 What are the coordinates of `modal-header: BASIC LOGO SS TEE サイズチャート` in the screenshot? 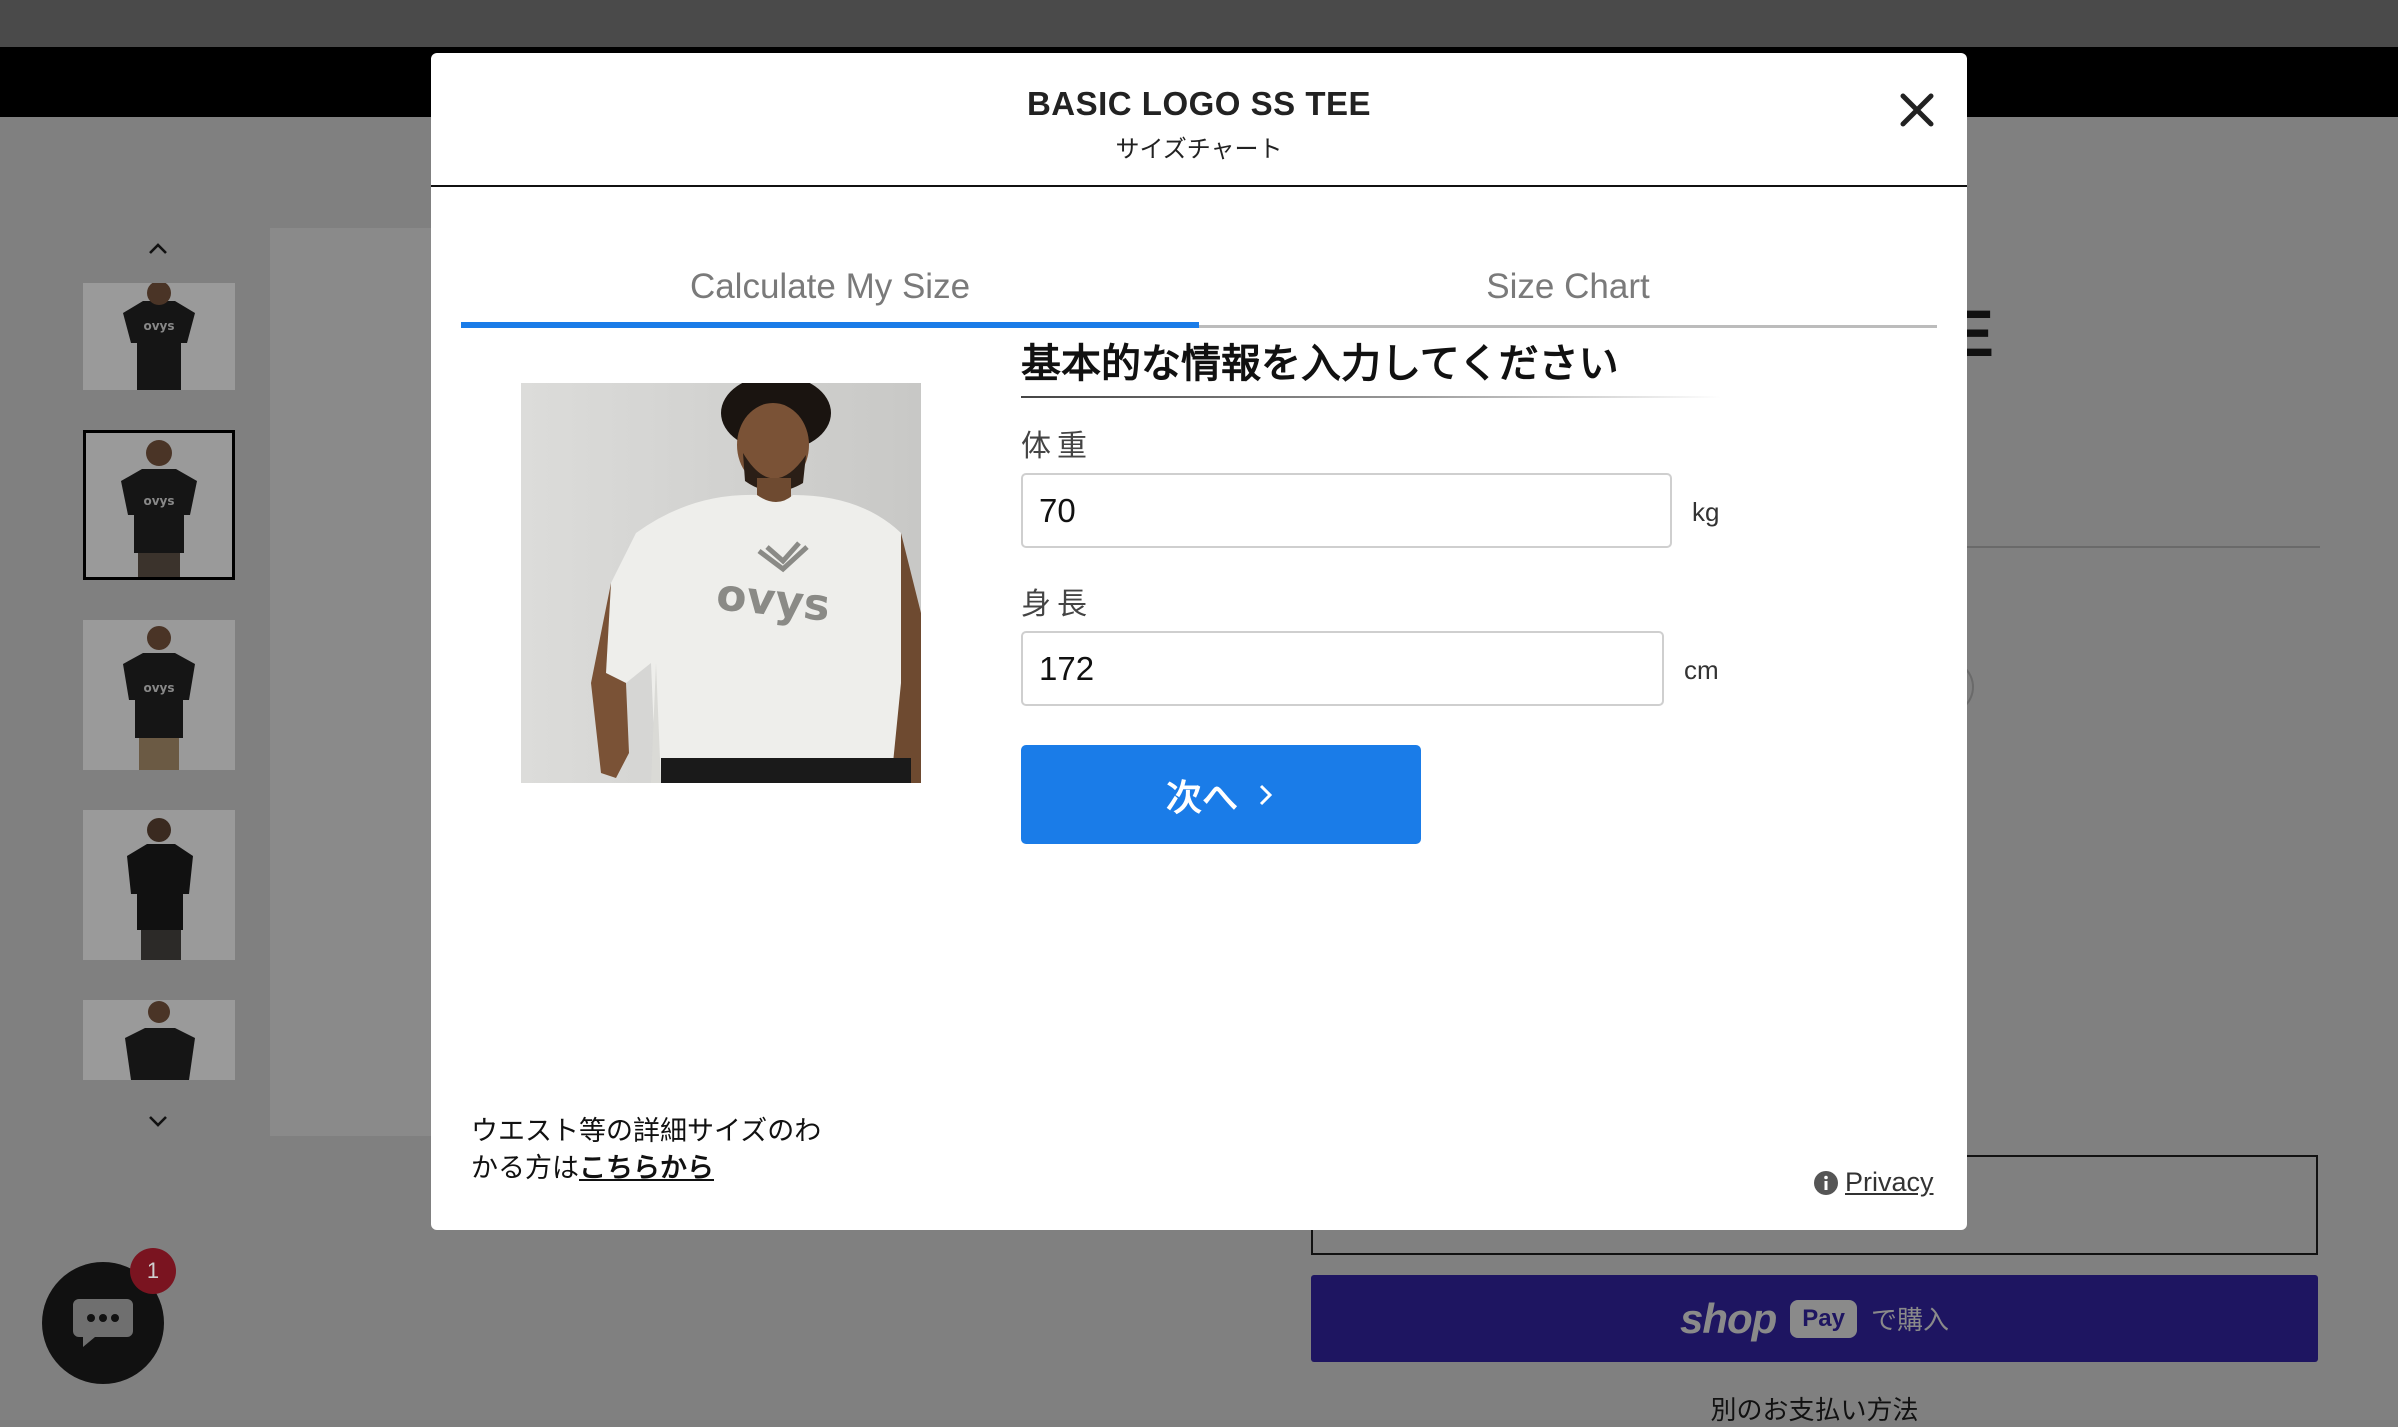 It's located at (1199, 120).